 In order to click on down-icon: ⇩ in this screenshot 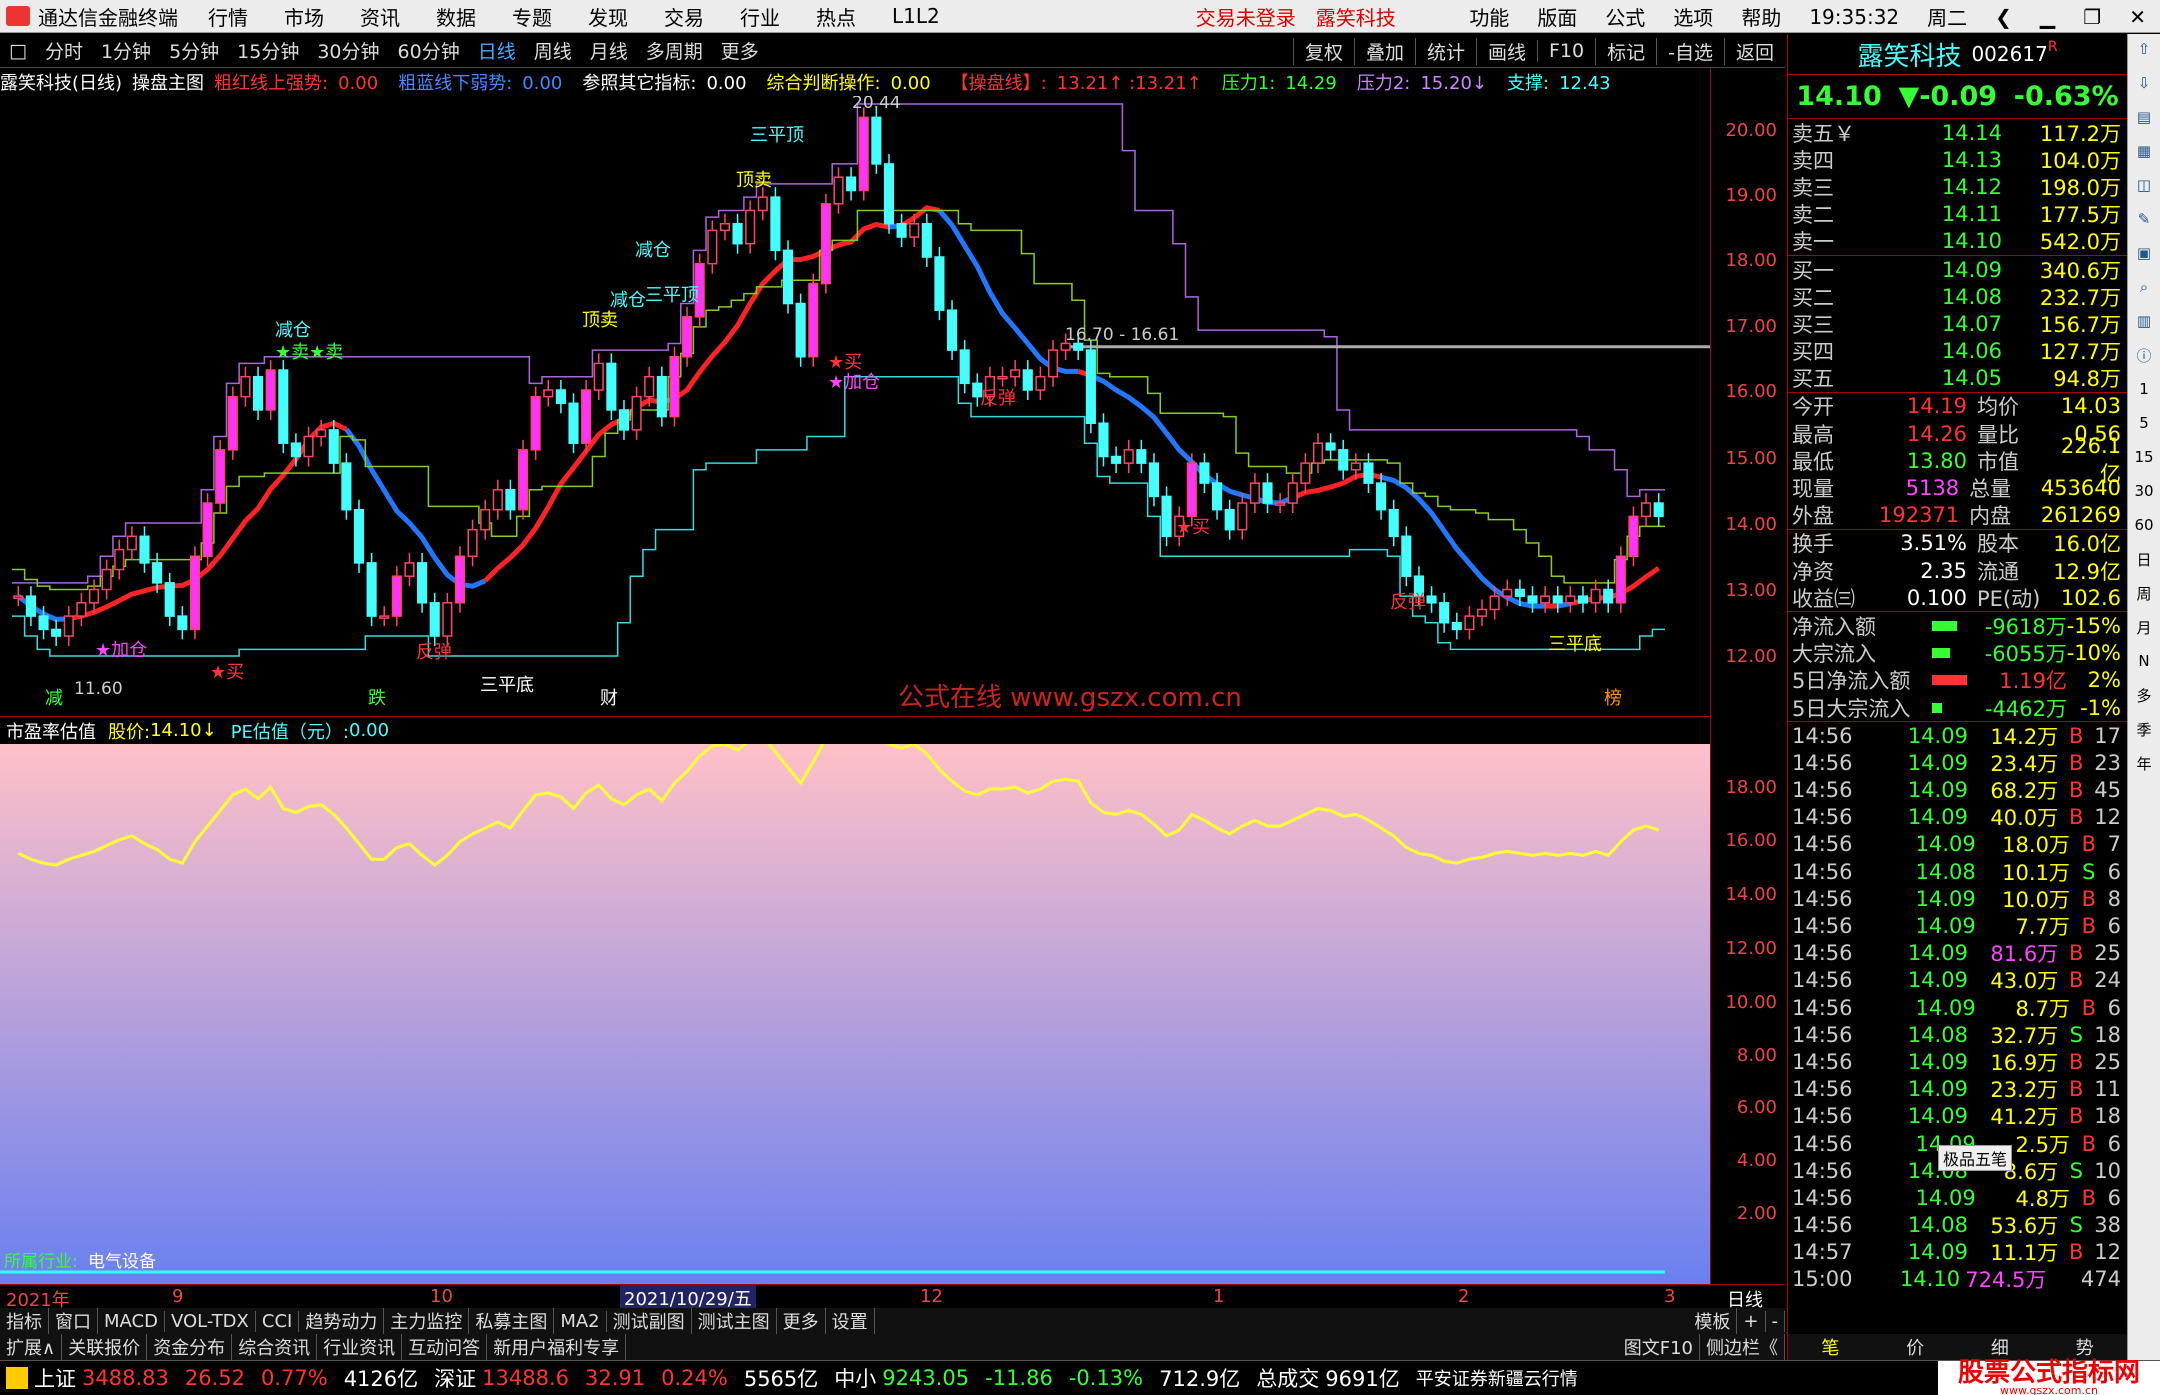, I will do `click(2144, 83)`.